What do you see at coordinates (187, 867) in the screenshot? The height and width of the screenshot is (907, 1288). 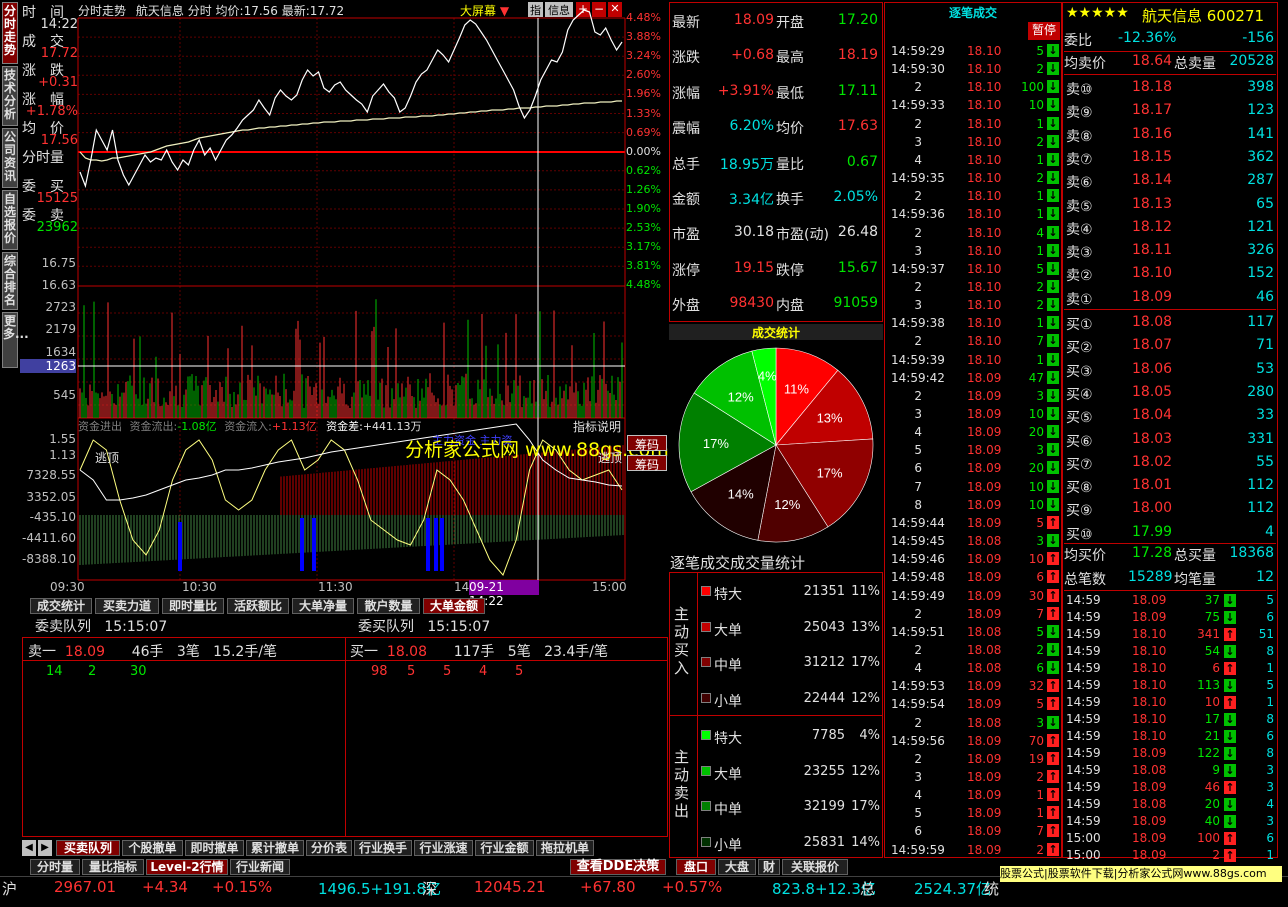 I see `bottom-tab: Level-2行情` at bounding box center [187, 867].